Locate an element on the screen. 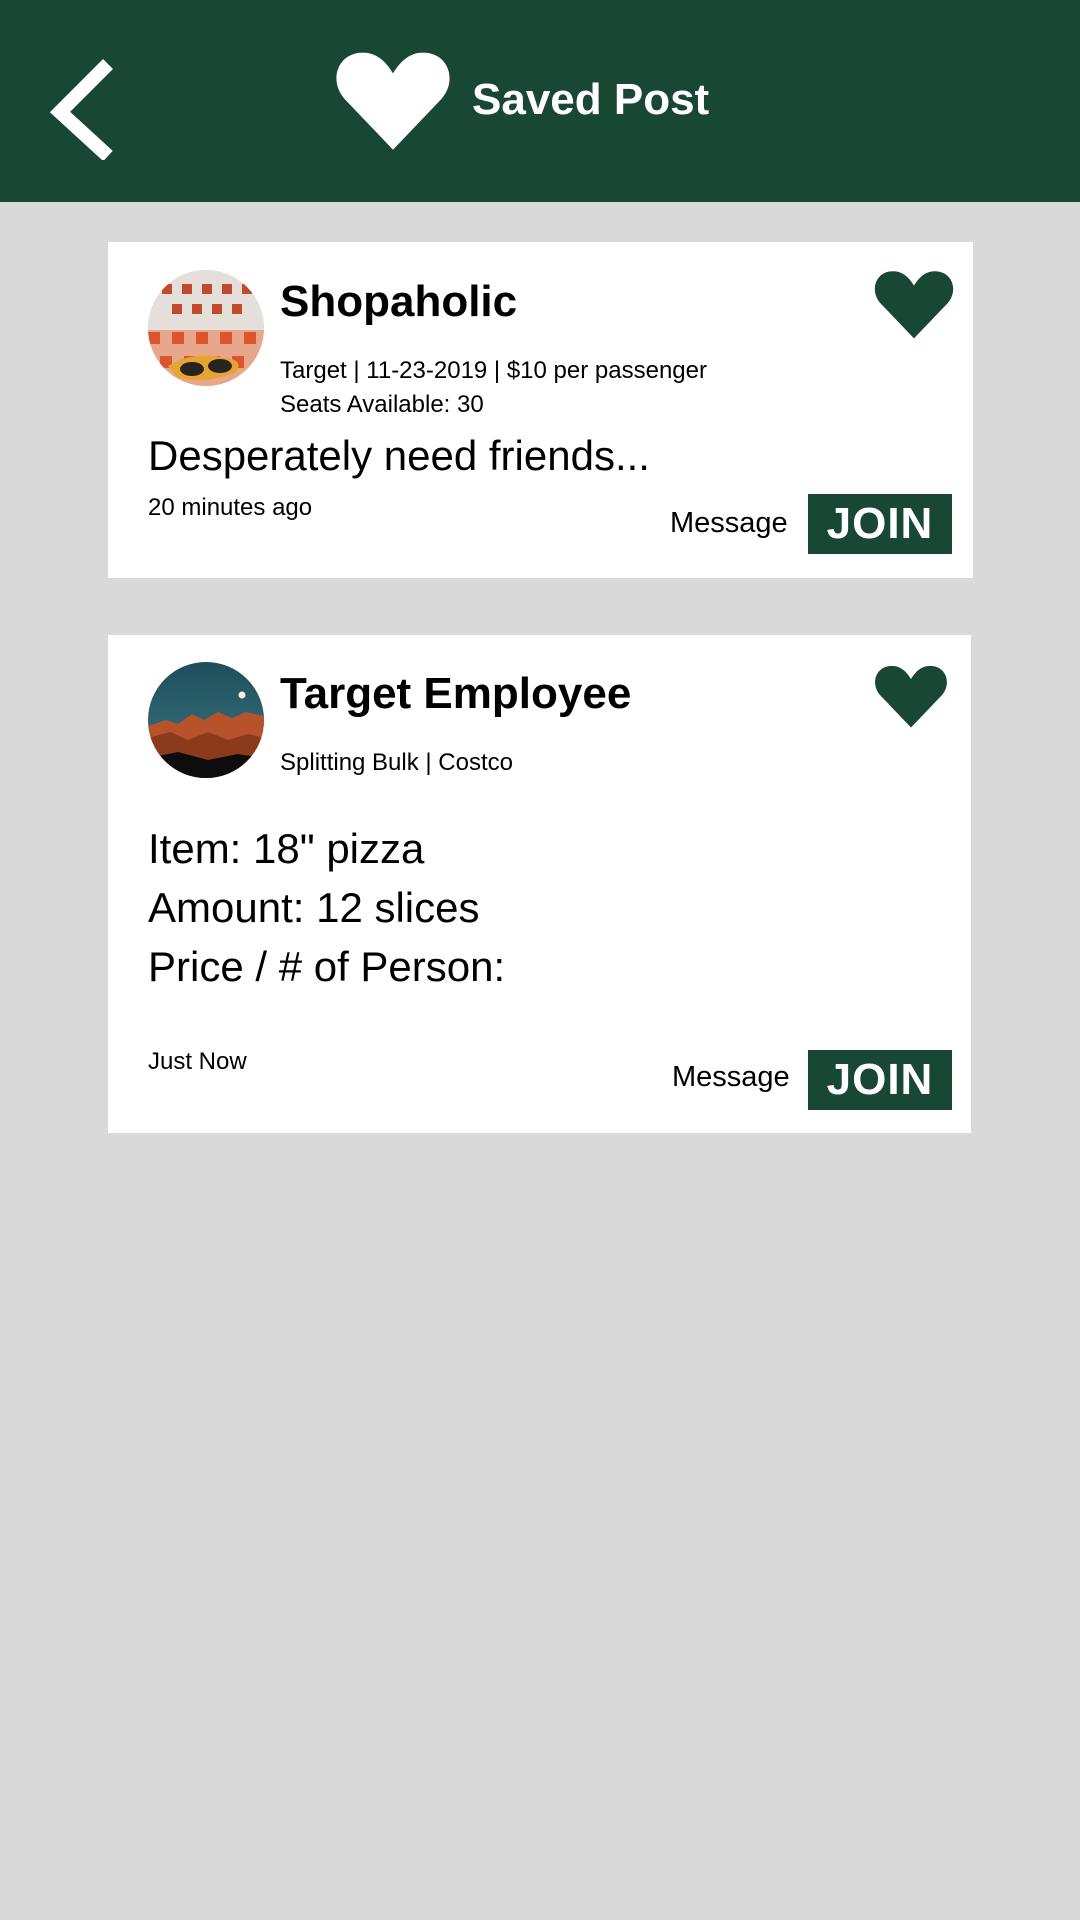 The width and height of the screenshot is (1080, 1920). post-body-line: Item: 18" pizza is located at coordinates (286, 848).